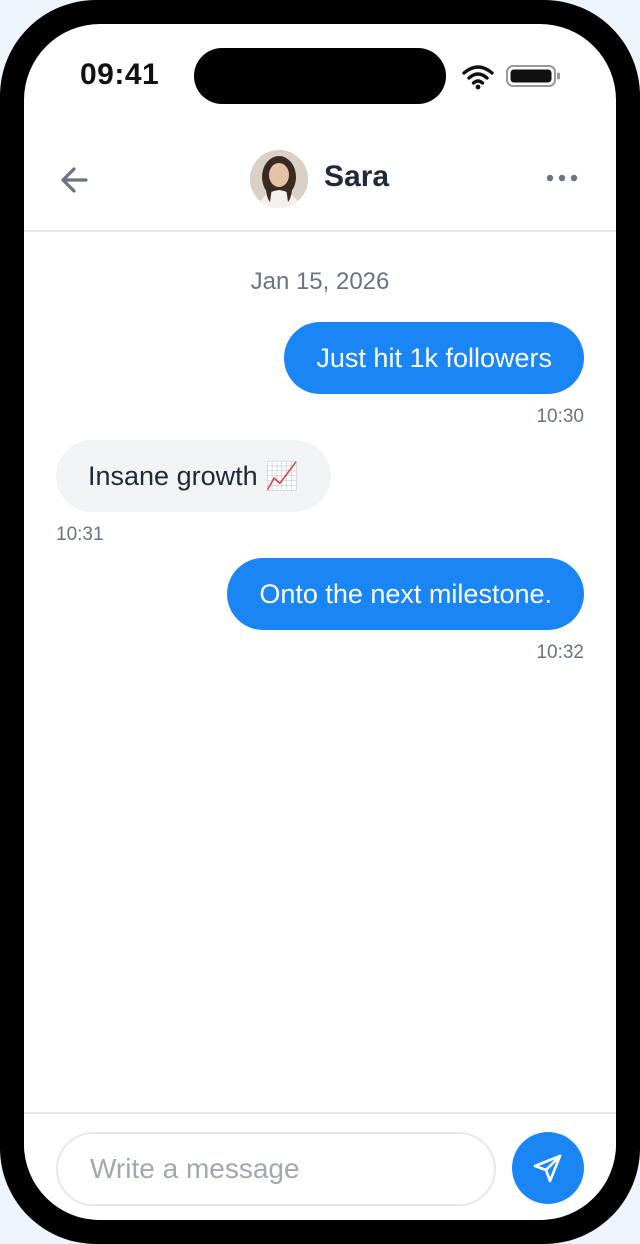 The image size is (640, 1244). I want to click on message-composer, so click(320, 1166).